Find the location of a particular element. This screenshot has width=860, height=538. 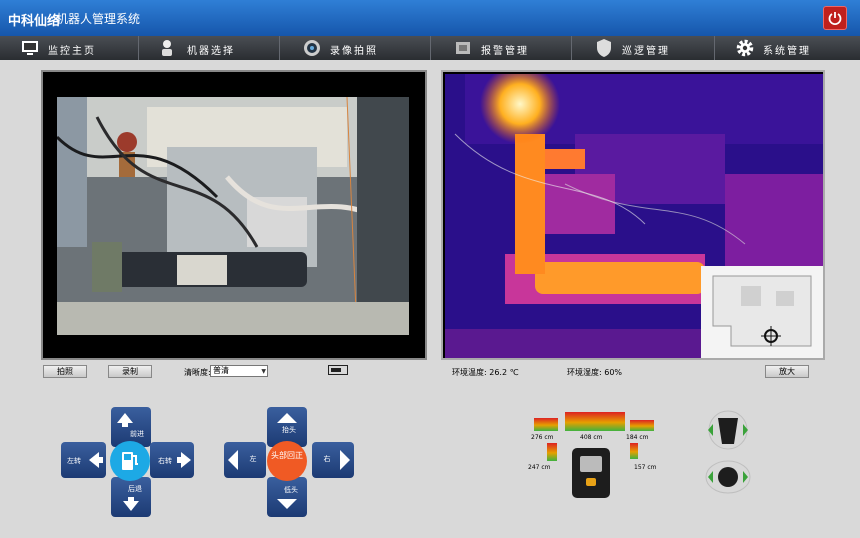

charging-icon is located at coordinates (130, 461).